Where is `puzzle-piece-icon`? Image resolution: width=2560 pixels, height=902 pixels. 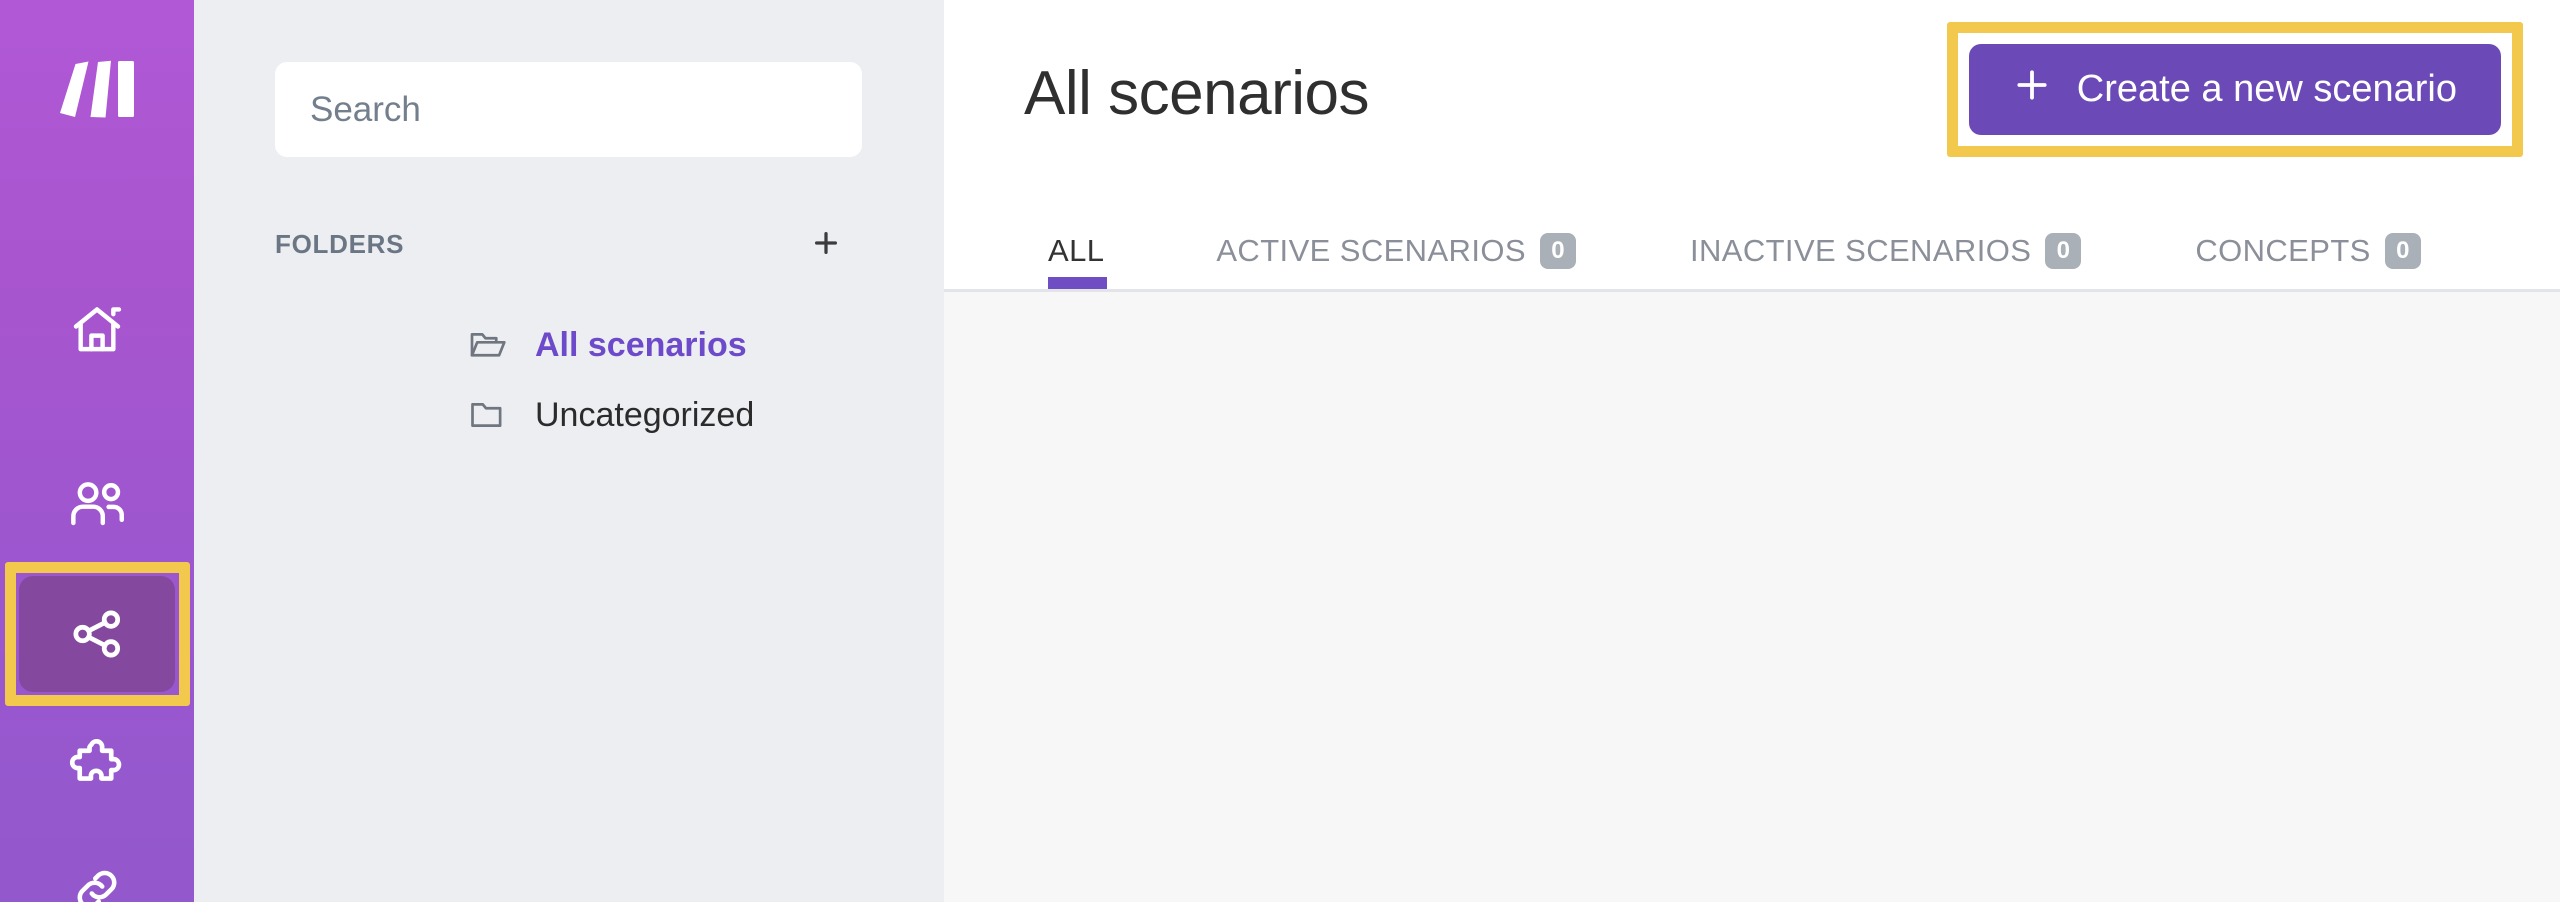 puzzle-piece-icon is located at coordinates (97, 765).